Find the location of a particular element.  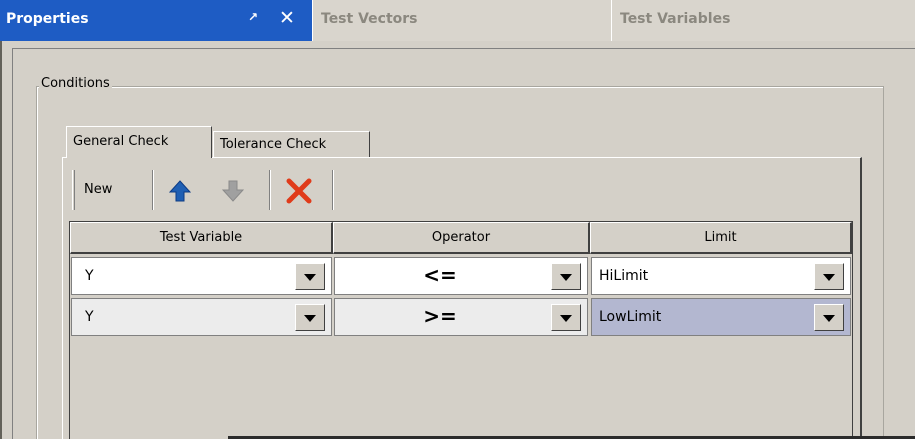

conditions-legend: Conditions is located at coordinates (75, 83).